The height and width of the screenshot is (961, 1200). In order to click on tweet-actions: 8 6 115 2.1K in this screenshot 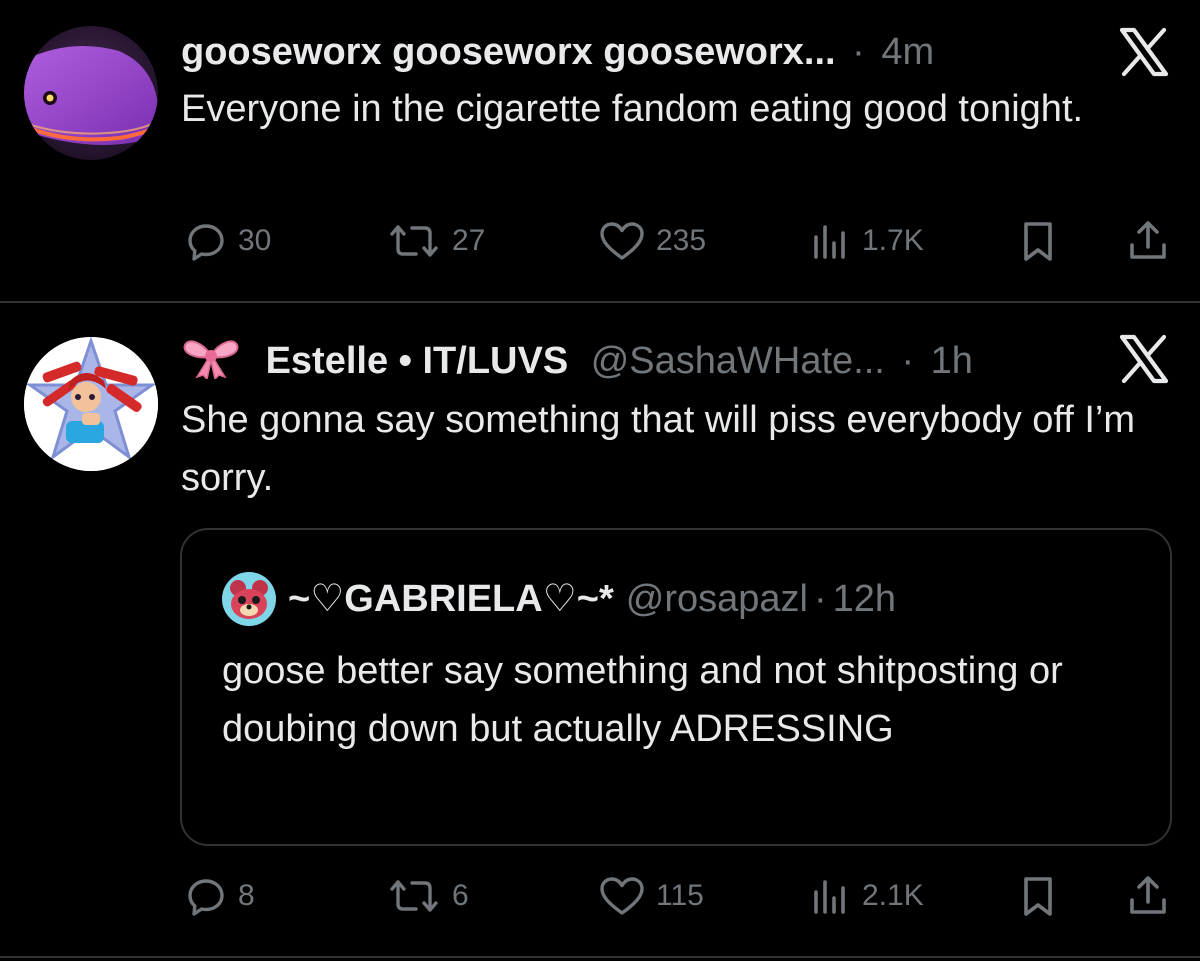, I will do `click(600, 896)`.